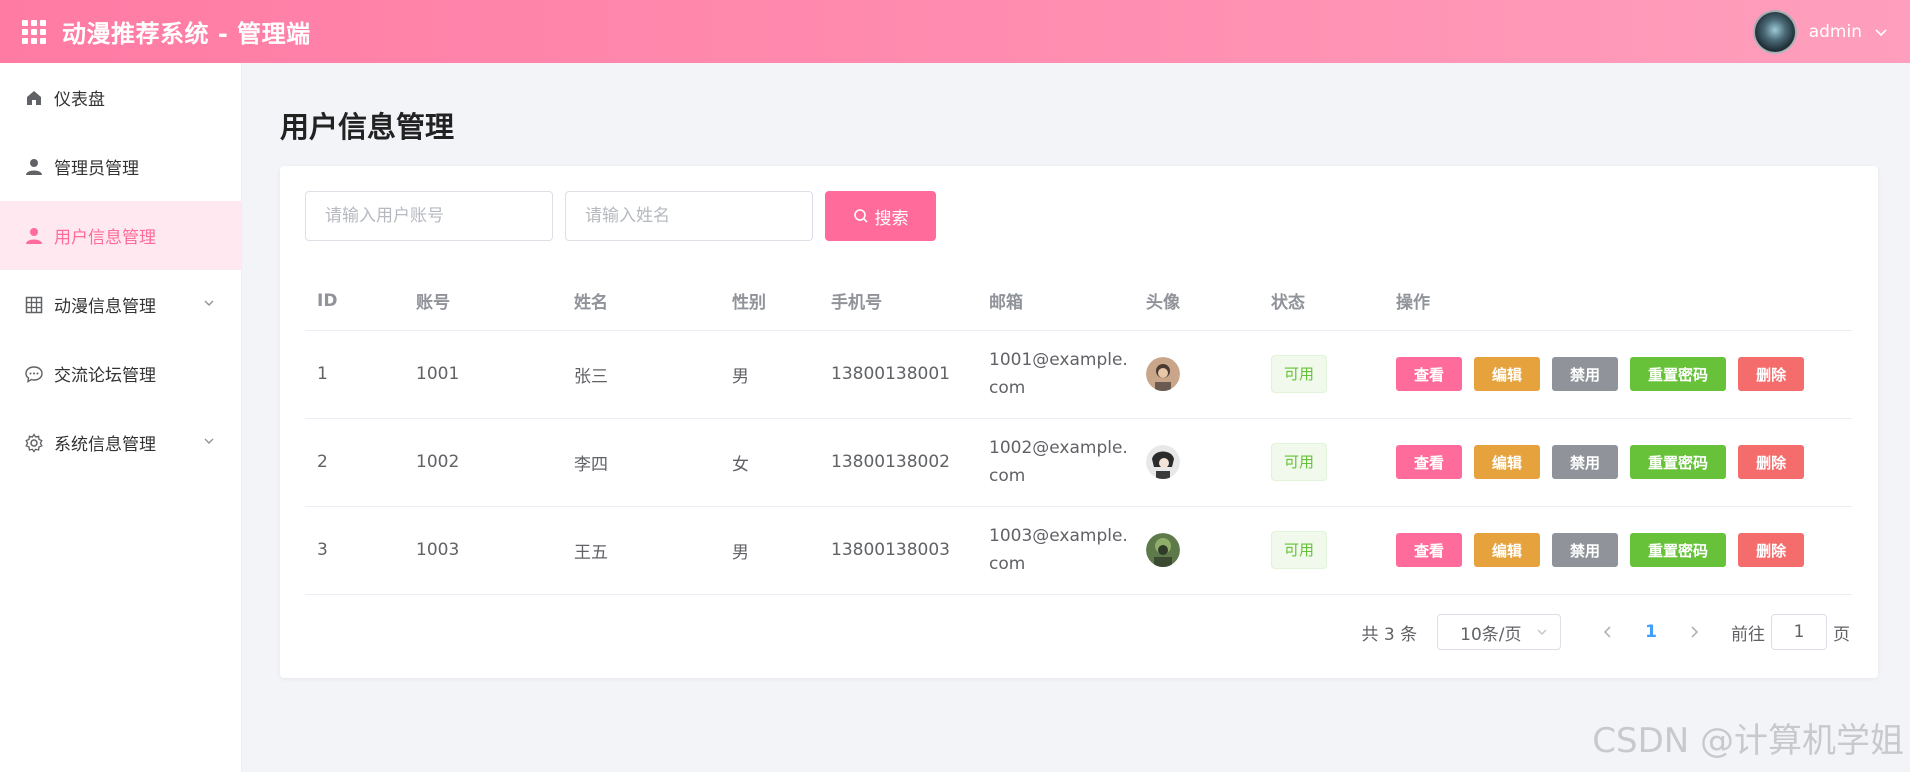 The height and width of the screenshot is (772, 1910). I want to click on column-header: ID, so click(354, 301).